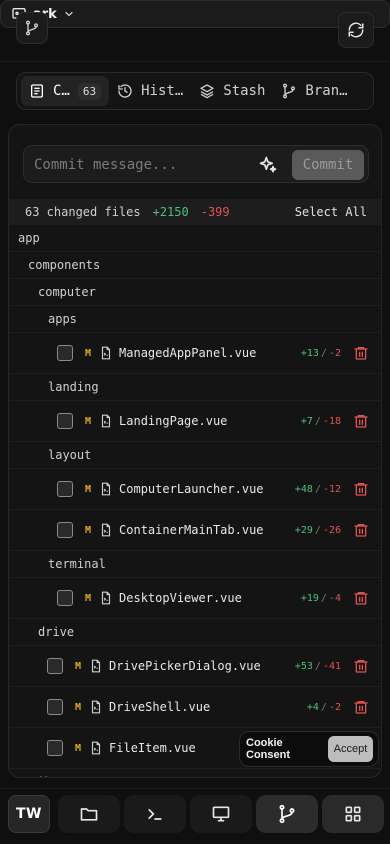 The image size is (390, 844). I want to click on file-row: M ContainerMainTab.vue +29/-26, so click(195, 530).